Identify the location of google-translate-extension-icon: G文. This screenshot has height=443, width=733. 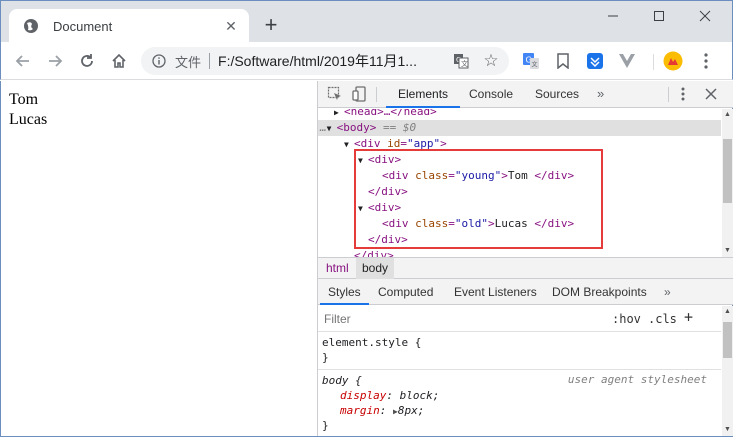
(531, 61).